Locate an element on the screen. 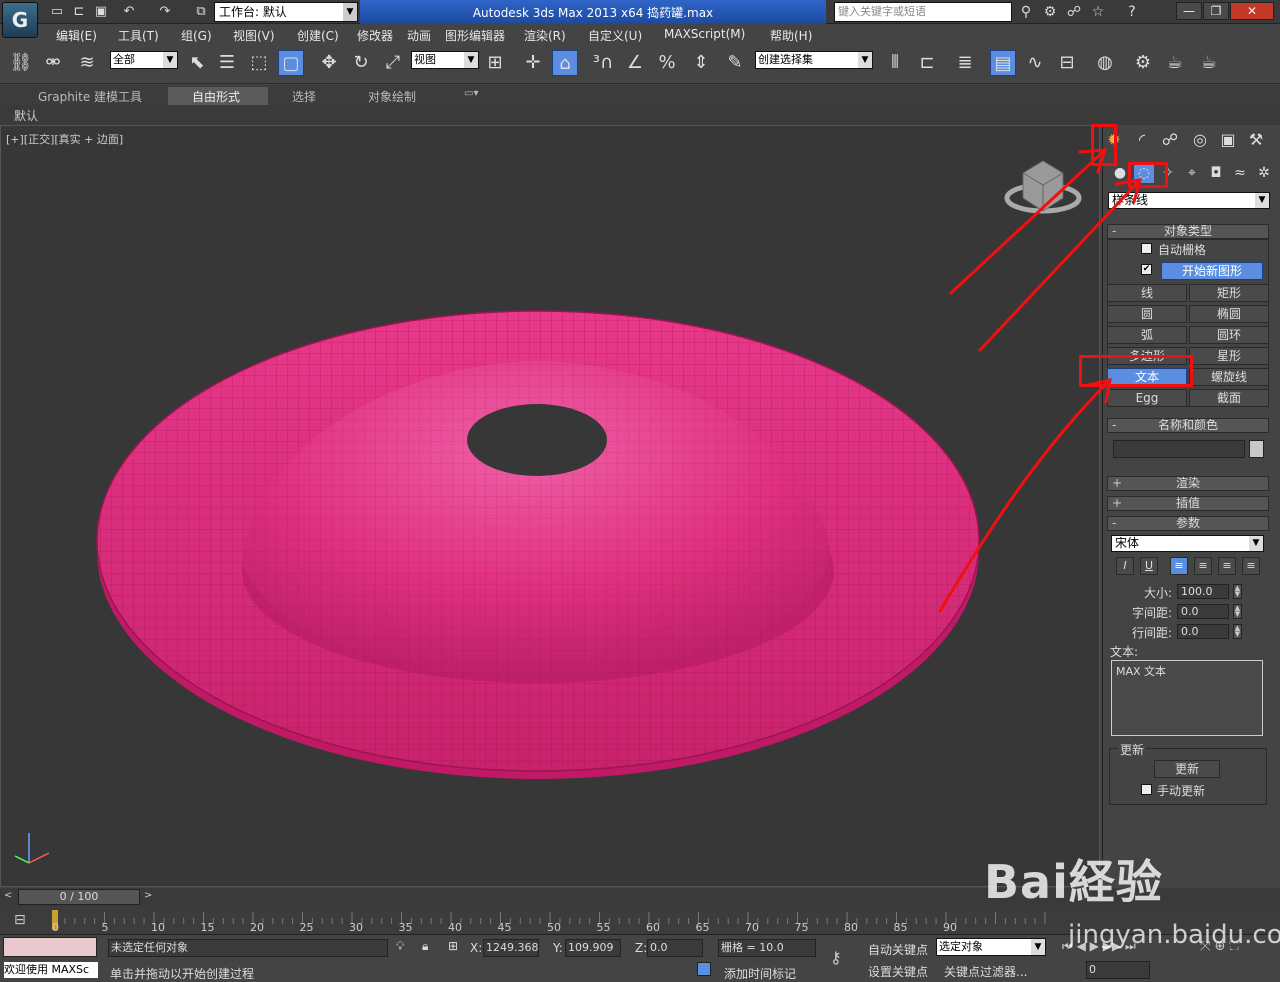 The image size is (1280, 982). annotation-arrows is located at coordinates (1040, 380).